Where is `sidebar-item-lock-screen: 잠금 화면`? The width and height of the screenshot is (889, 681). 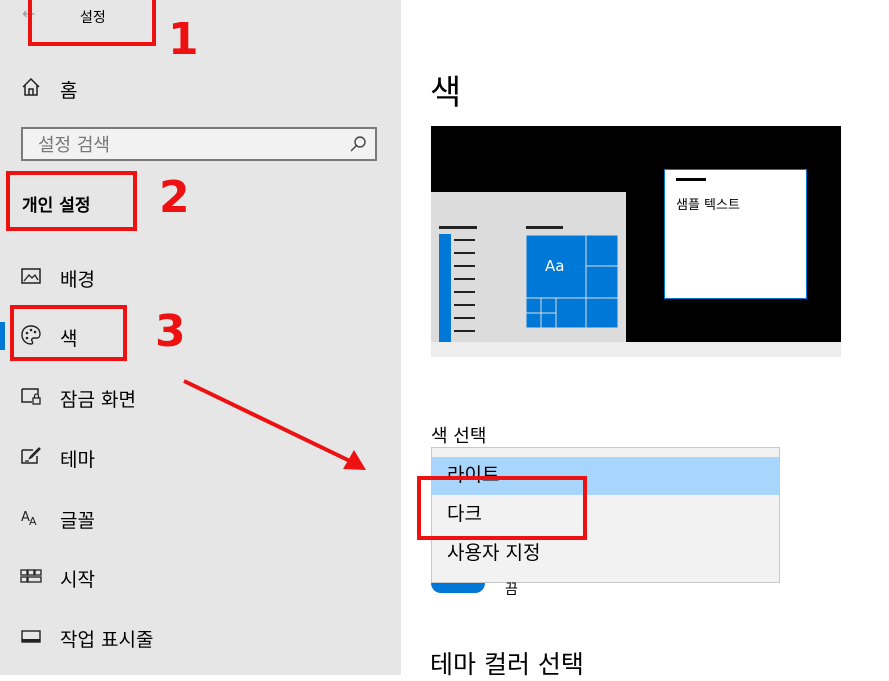
sidebar-item-lock-screen: 잠금 화면 is located at coordinates (200, 397).